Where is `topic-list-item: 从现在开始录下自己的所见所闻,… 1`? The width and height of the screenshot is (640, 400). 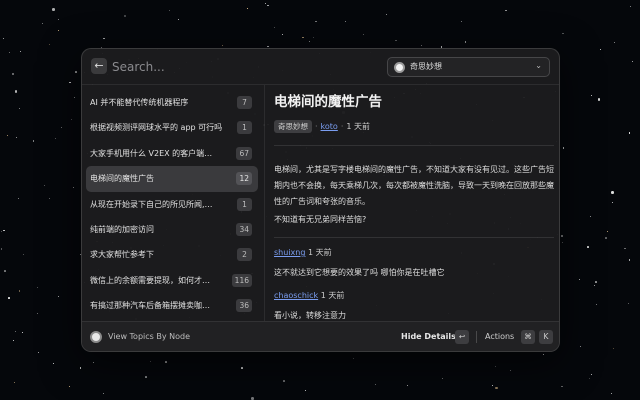
topic-list-item: 从现在开始录下自己的所见所闻,… 1 is located at coordinates (172, 204).